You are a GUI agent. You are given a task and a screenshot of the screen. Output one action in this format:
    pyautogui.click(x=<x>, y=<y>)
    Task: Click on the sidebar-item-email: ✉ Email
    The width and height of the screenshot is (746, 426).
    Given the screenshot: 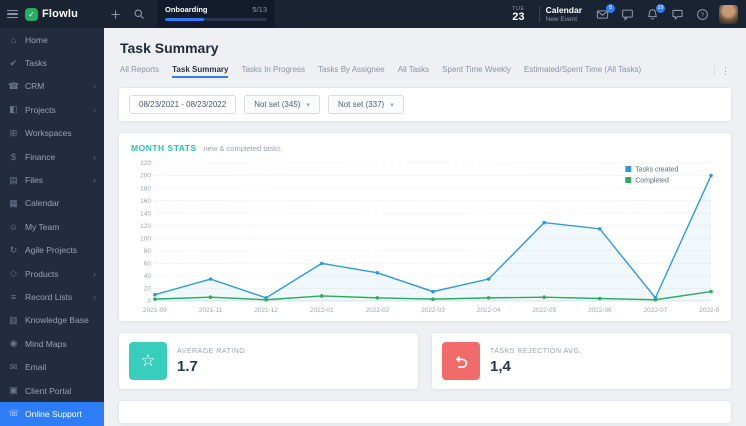 What is the action you would take?
    pyautogui.click(x=52, y=366)
    